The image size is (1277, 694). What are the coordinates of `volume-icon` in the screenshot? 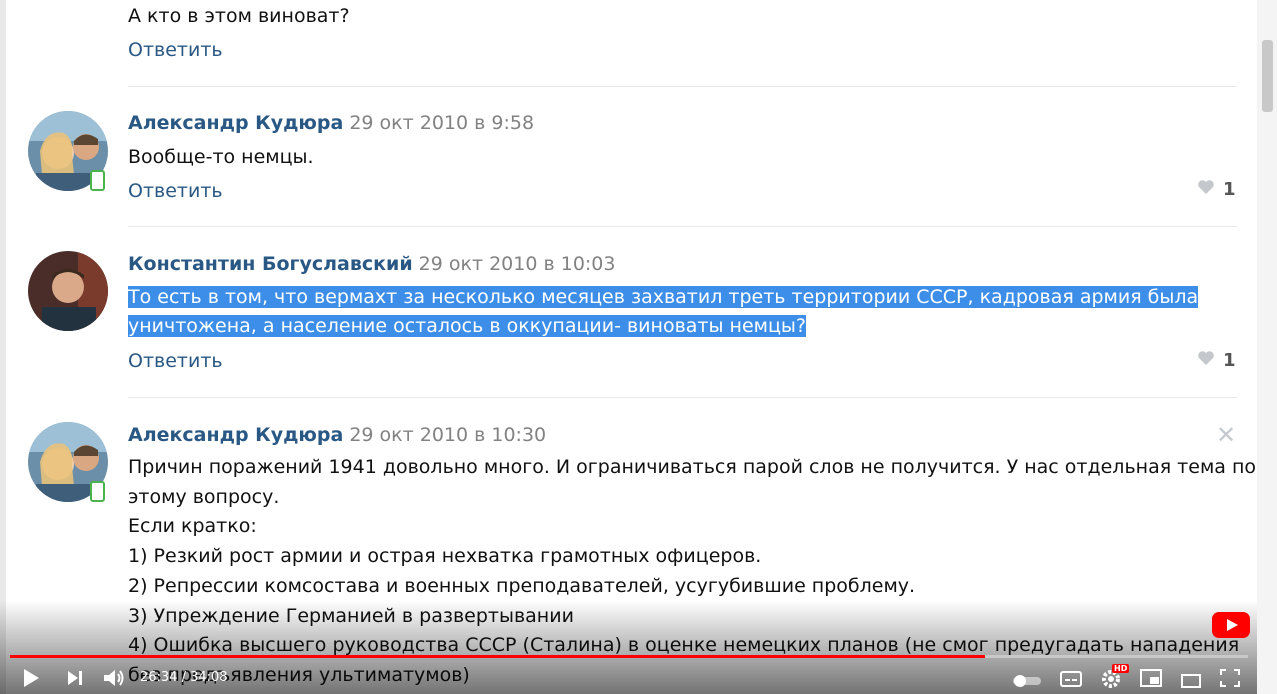 It's located at (114, 679).